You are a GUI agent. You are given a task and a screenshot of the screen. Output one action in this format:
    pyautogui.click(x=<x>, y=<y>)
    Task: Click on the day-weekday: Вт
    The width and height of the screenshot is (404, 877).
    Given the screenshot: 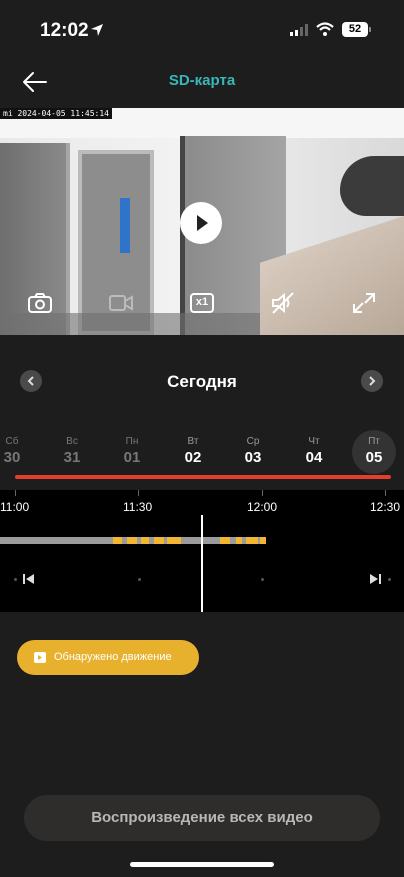 What is the action you would take?
    pyautogui.click(x=193, y=441)
    